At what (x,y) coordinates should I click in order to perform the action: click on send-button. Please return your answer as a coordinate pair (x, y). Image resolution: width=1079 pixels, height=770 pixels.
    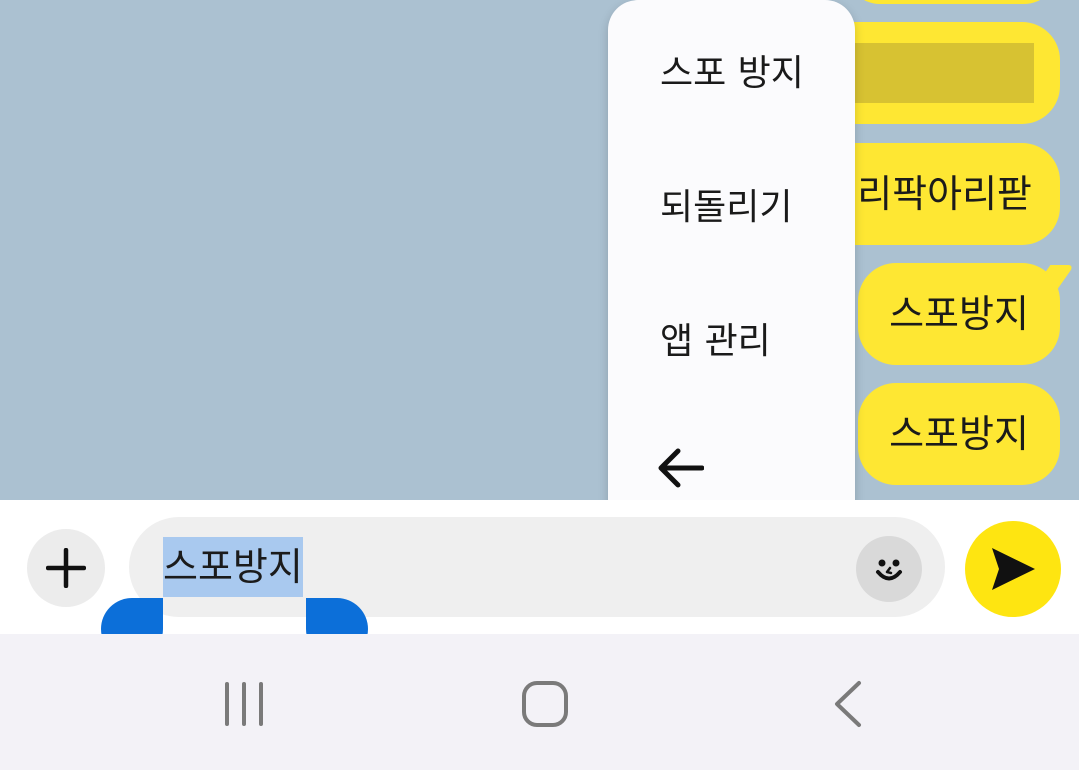
    Looking at the image, I should click on (1013, 569).